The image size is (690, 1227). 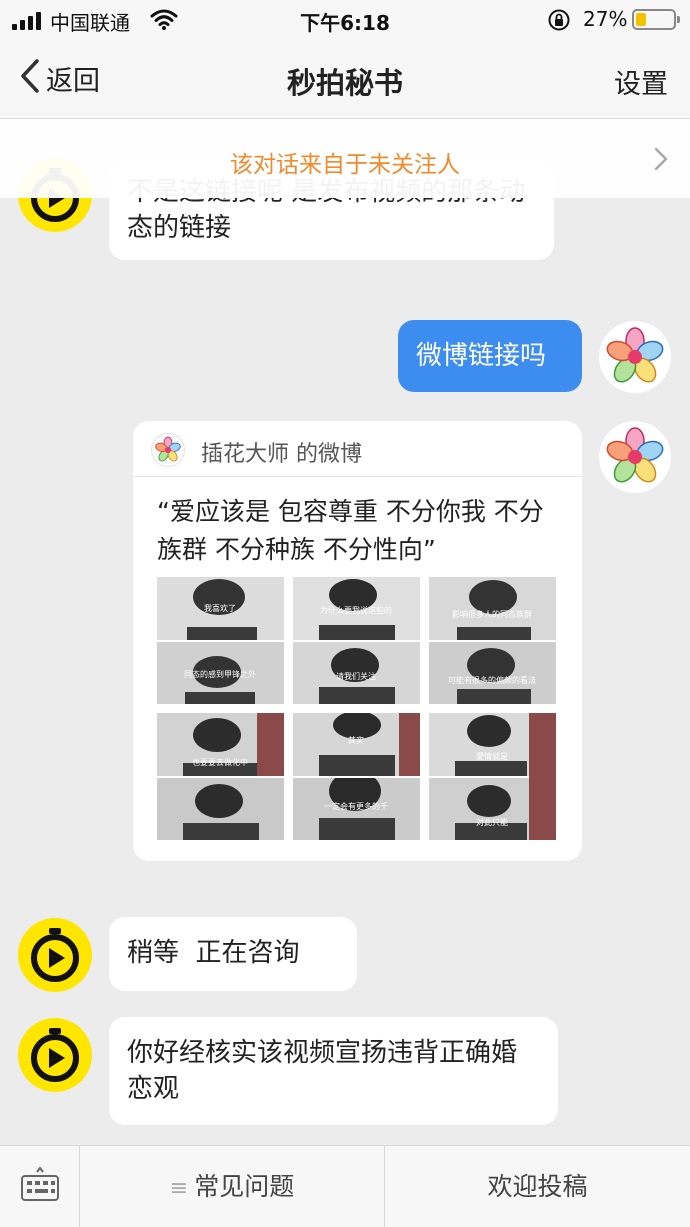 What do you see at coordinates (641, 81) in the screenshot?
I see `settings-button: 设置` at bounding box center [641, 81].